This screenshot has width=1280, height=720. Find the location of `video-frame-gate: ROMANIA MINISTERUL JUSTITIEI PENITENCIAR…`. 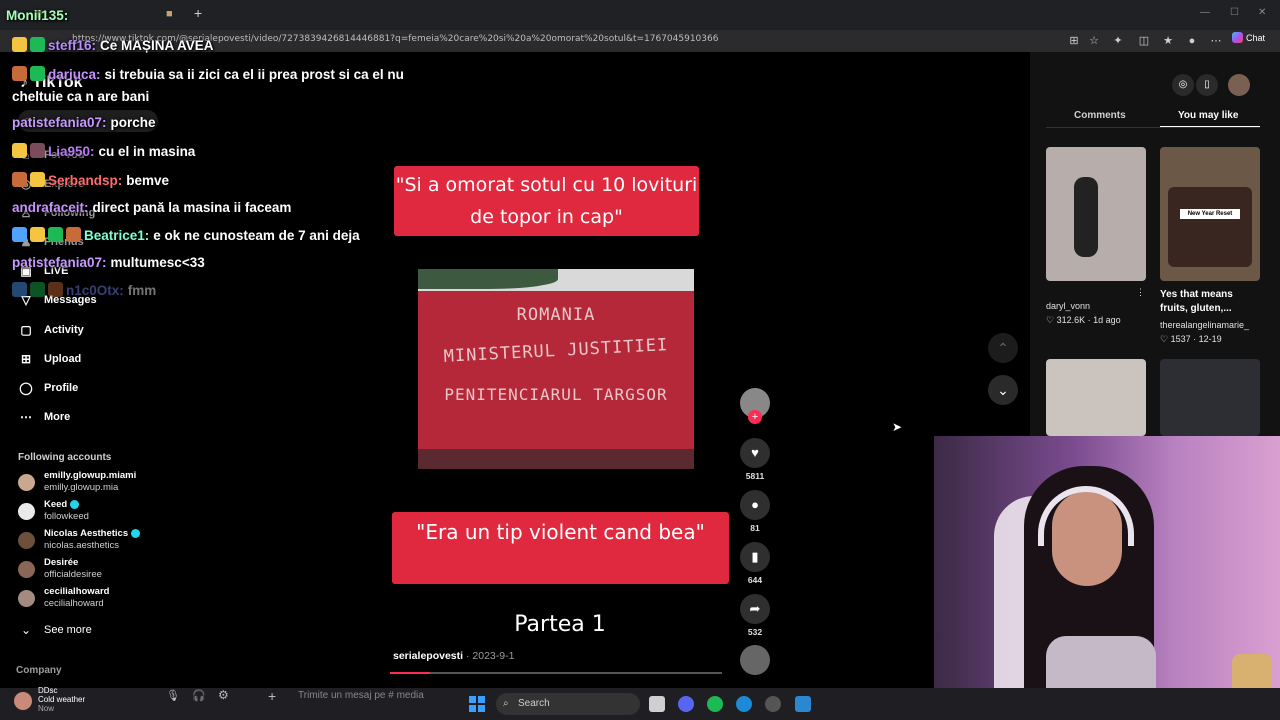

video-frame-gate: ROMANIA MINISTERUL JUSTITIEI PENITENCIAR… is located at coordinates (556, 369).